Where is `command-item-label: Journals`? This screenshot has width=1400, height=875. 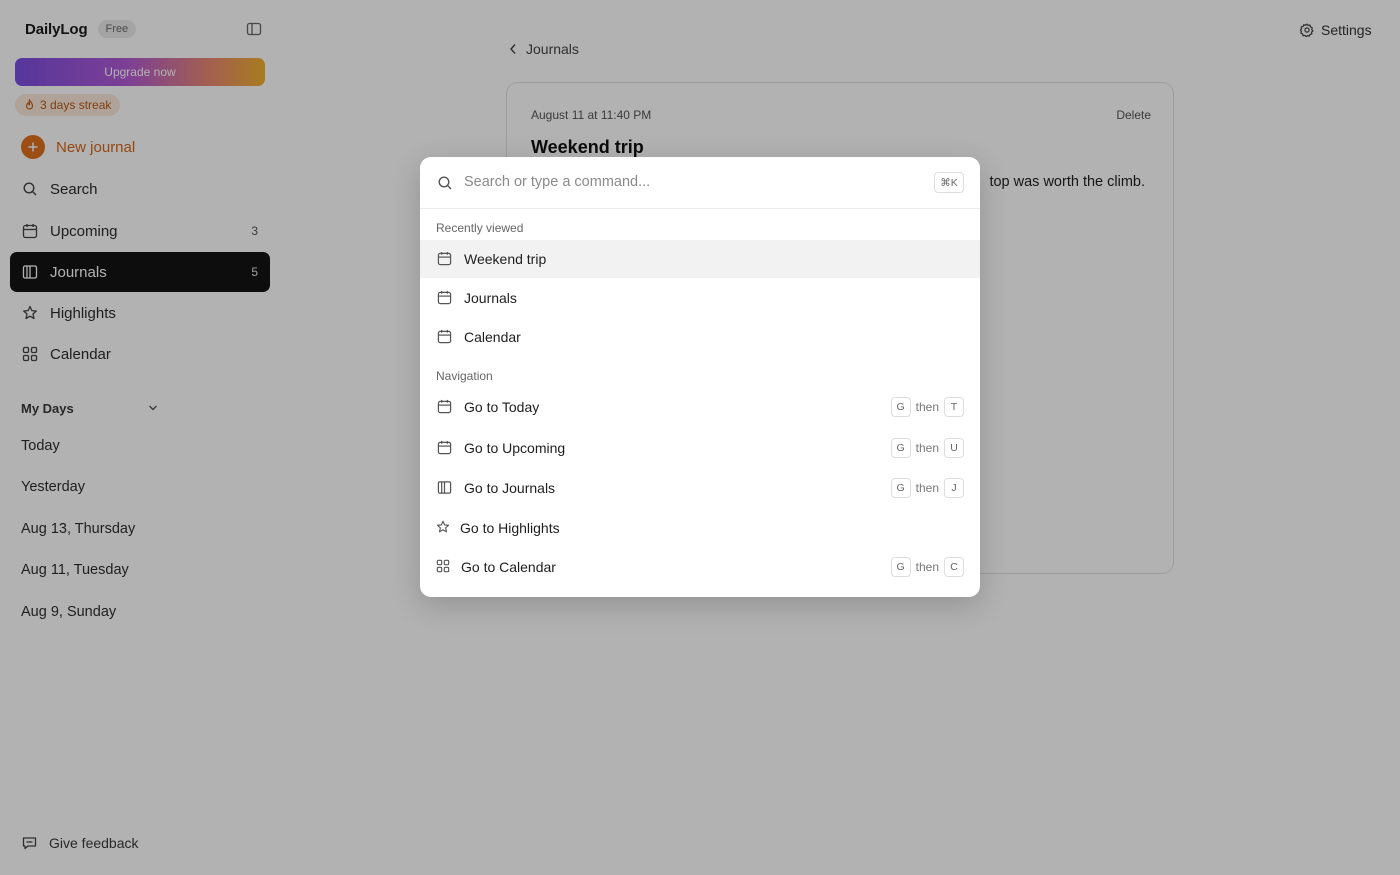 command-item-label: Journals is located at coordinates (490, 298).